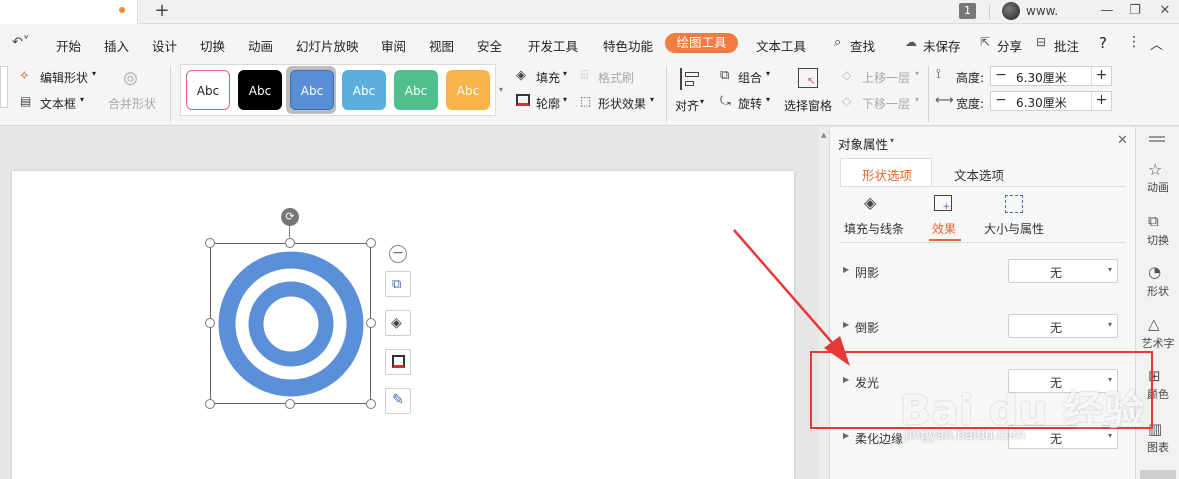 Image resolution: width=1179 pixels, height=479 pixels. What do you see at coordinates (628, 45) in the screenshot?
I see `menu-features: 特色功能` at bounding box center [628, 45].